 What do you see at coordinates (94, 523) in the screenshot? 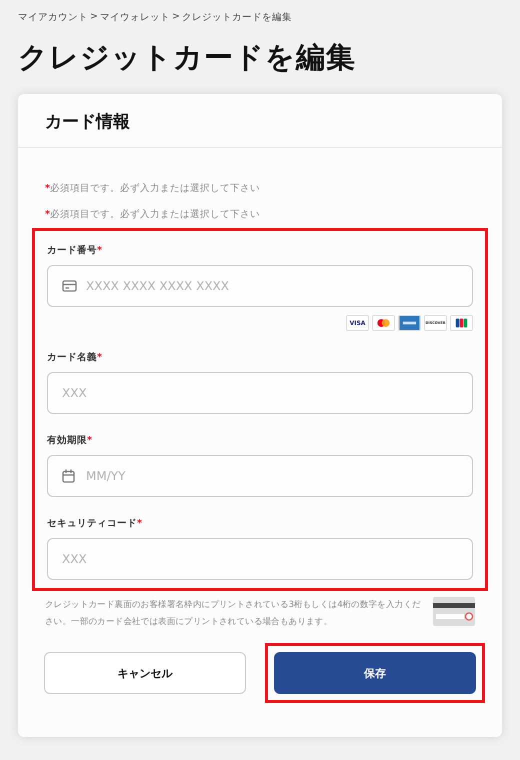
I see `field-label: セキュリティコード*` at bounding box center [94, 523].